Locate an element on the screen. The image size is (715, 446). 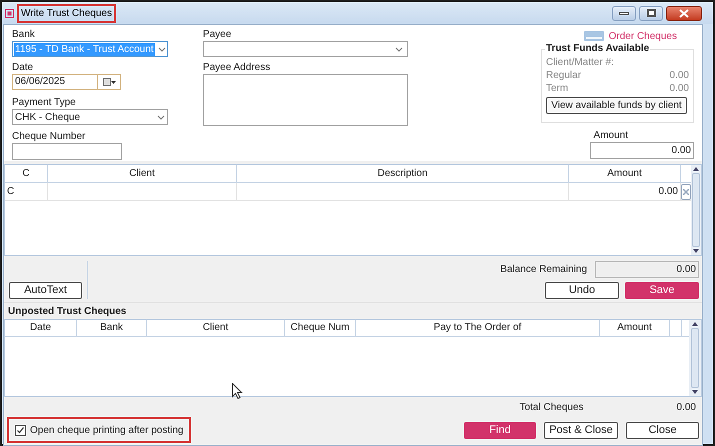
client-matter-label: Client/Matter #: is located at coordinates (580, 62).